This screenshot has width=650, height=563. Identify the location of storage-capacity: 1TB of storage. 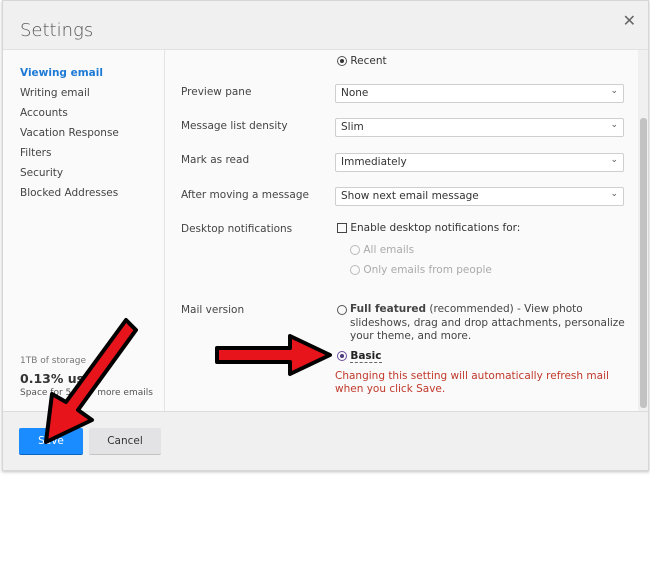
(53, 361).